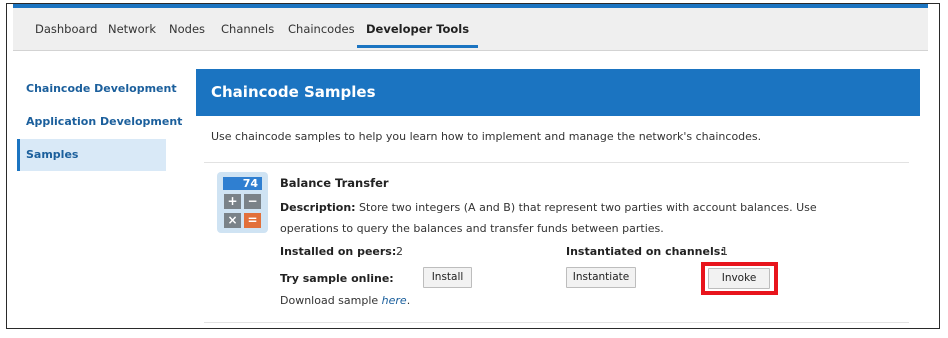  What do you see at coordinates (232, 220) in the screenshot?
I see `multiply-key-icon: ×` at bounding box center [232, 220].